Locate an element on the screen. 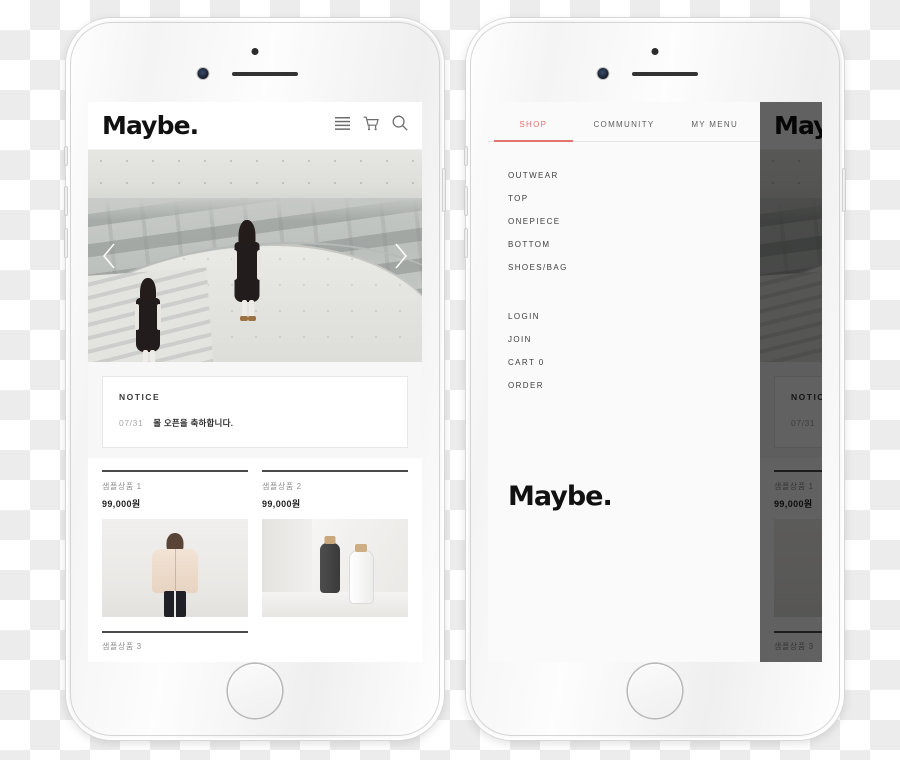 Image resolution: width=900 pixels, height=760 pixels. hamburger-menu-icon is located at coordinates (342, 125).